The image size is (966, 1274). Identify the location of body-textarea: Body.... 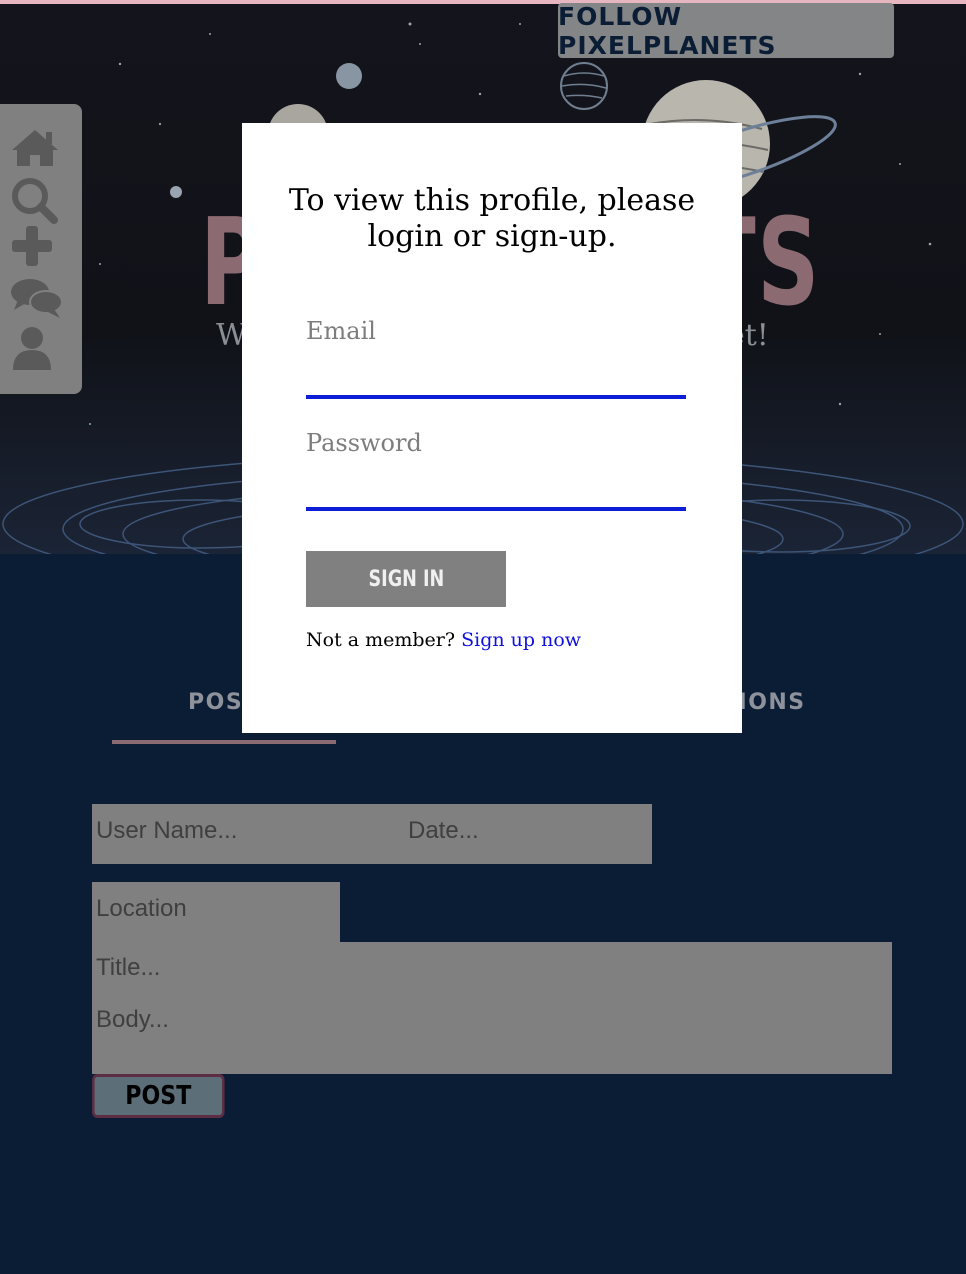
(132, 1020).